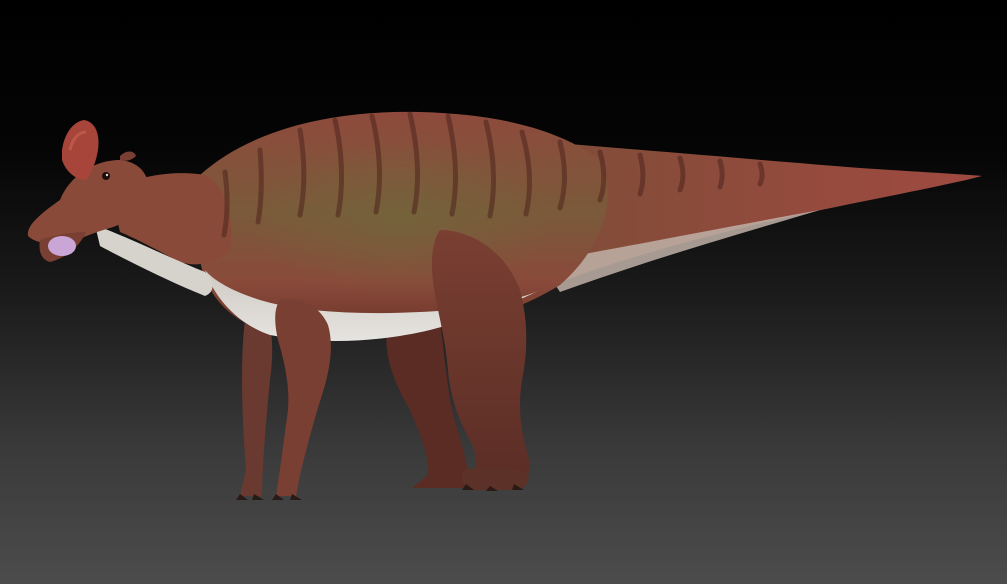  Describe the element at coordinates (303, 397) in the screenshot. I see `near-front-leg` at that location.